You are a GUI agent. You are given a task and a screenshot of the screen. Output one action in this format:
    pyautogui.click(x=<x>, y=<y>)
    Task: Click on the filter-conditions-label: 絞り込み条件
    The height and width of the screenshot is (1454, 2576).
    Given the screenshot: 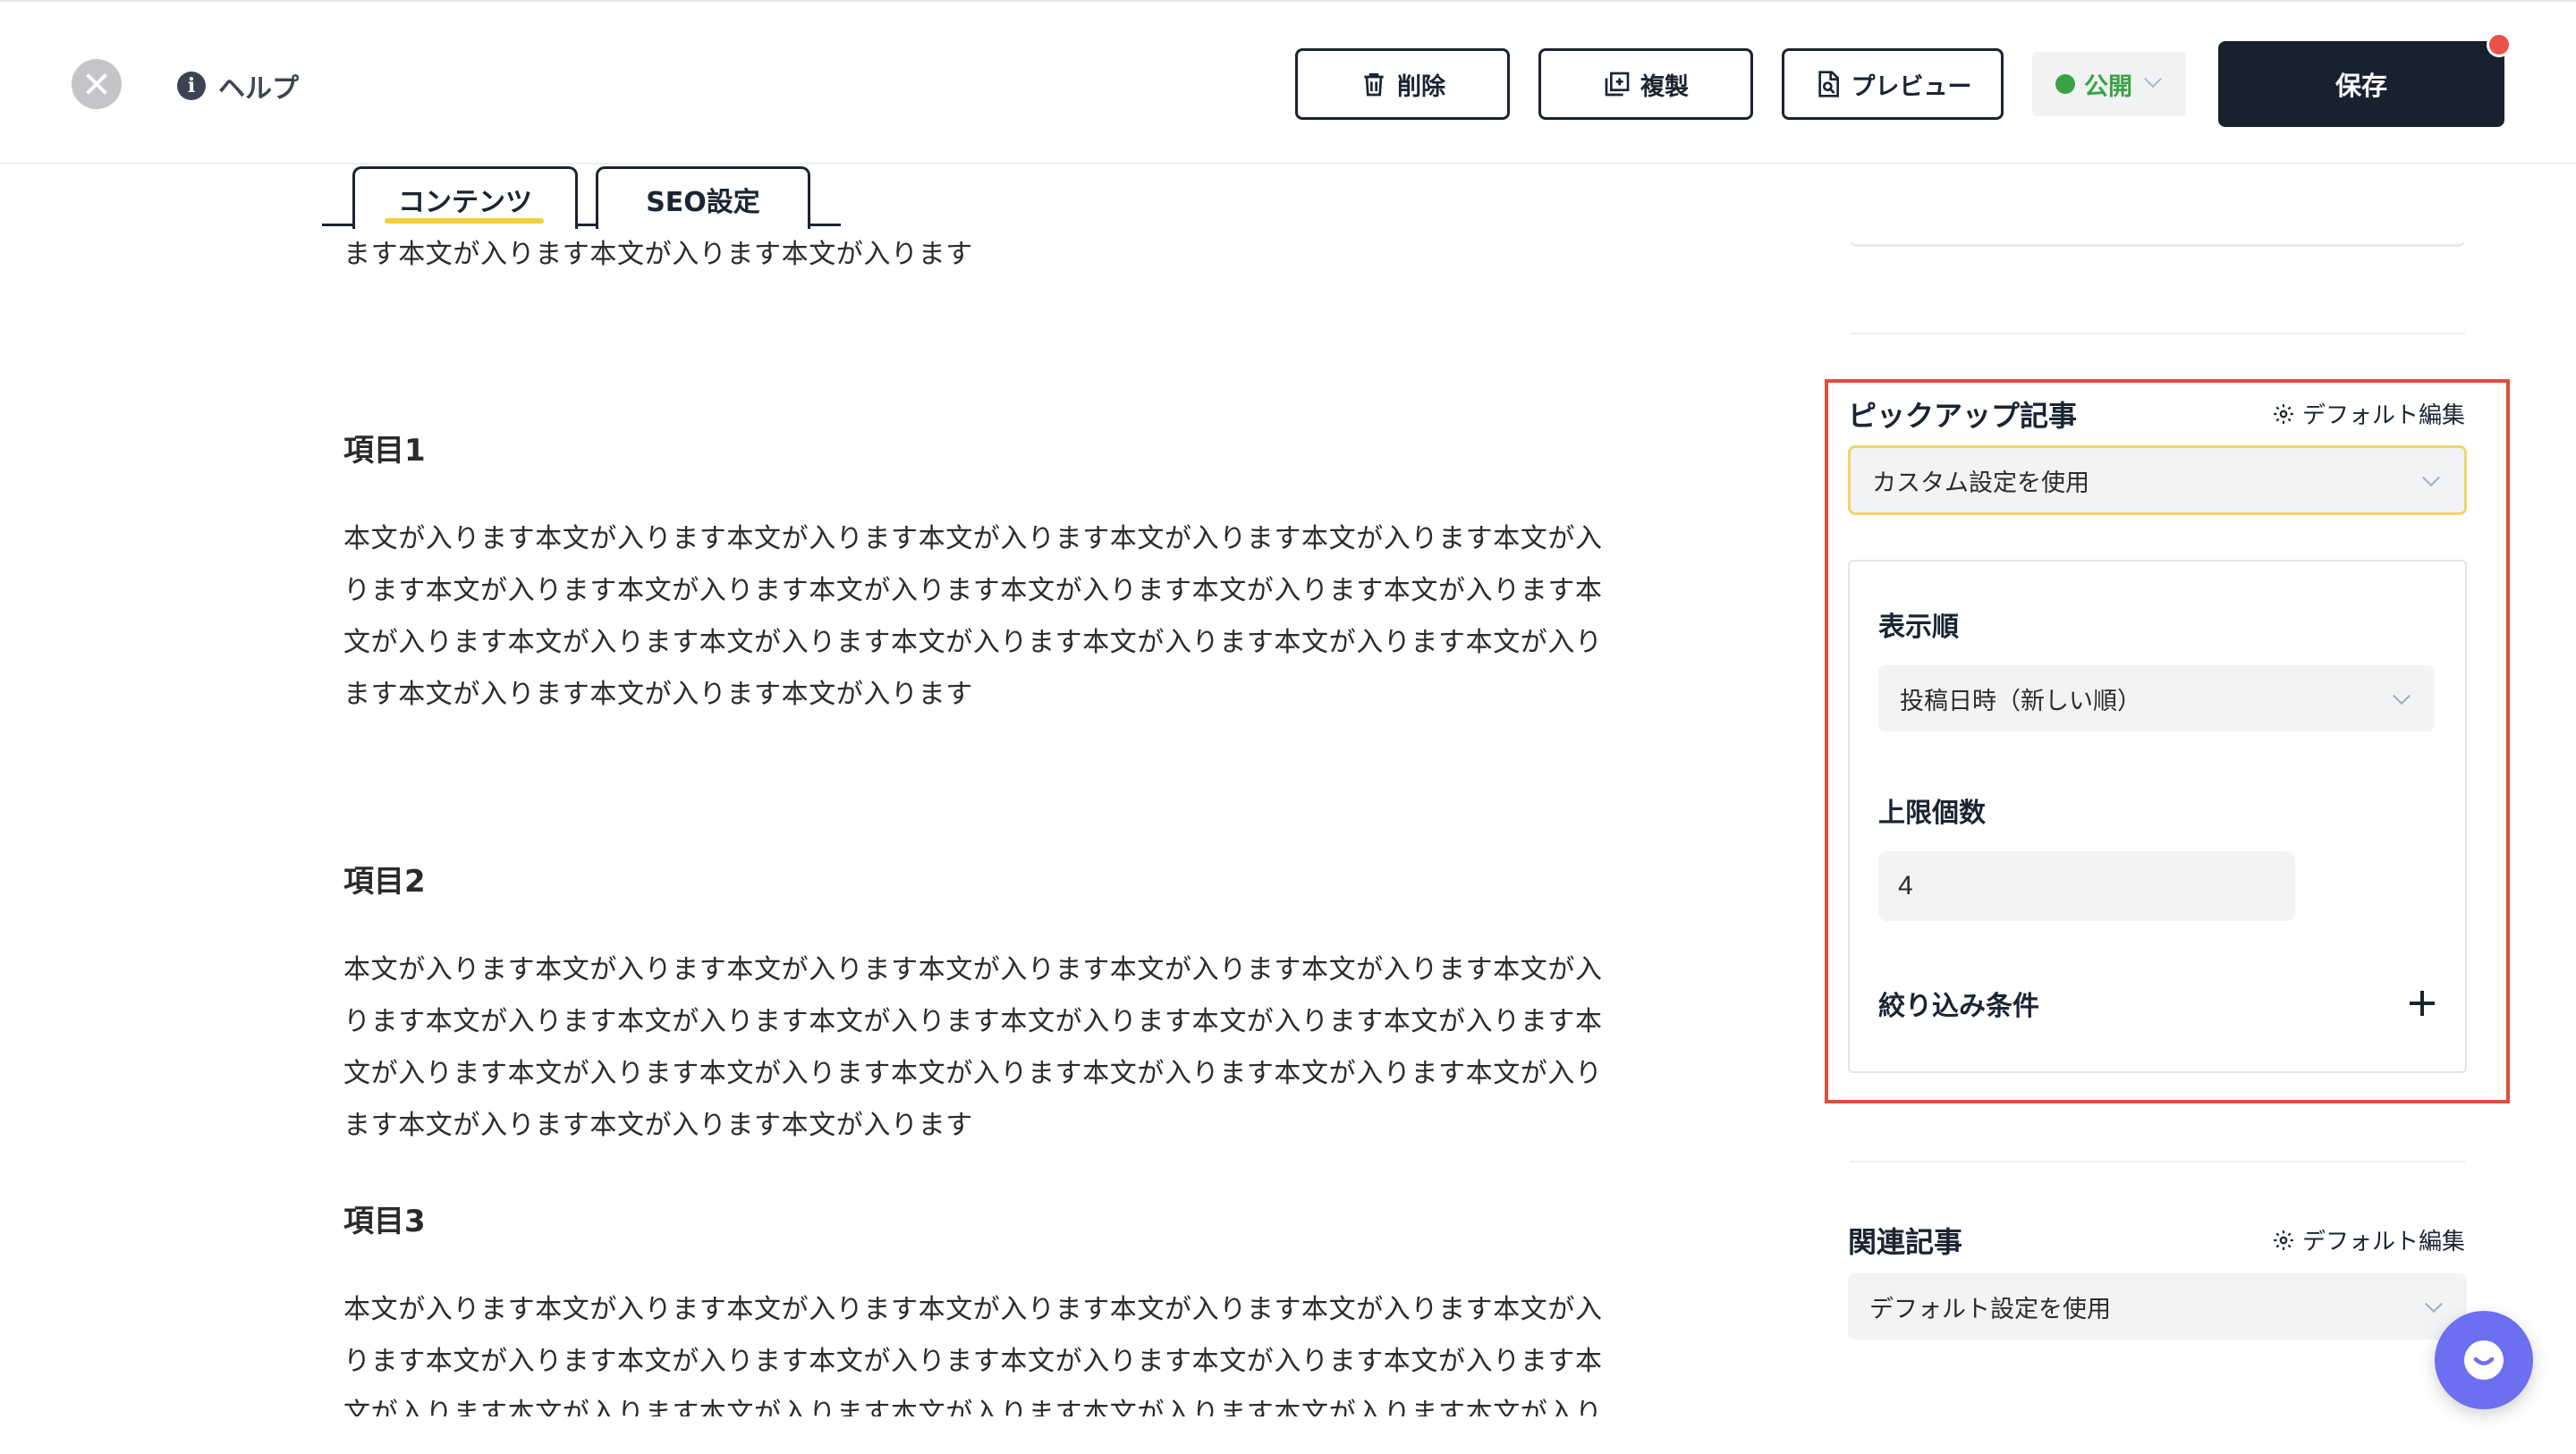 What is the action you would take?
    pyautogui.click(x=1958, y=1007)
    